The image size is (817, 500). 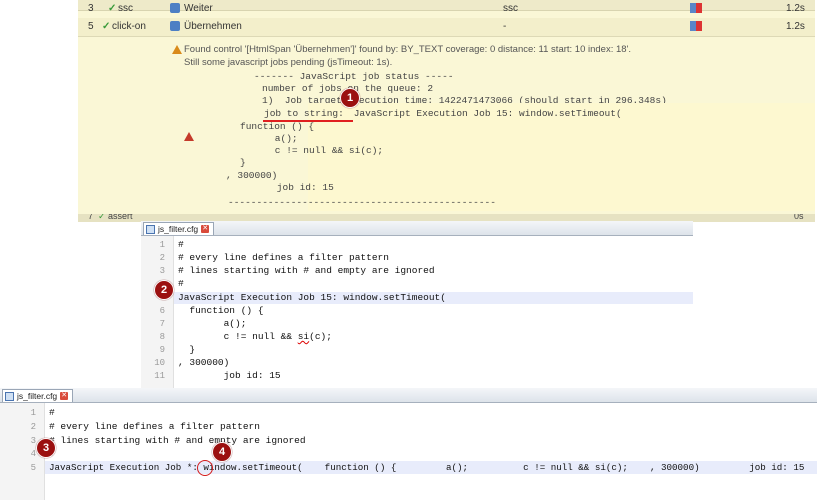 What do you see at coordinates (505, 26) in the screenshot?
I see `row-mid: -` at bounding box center [505, 26].